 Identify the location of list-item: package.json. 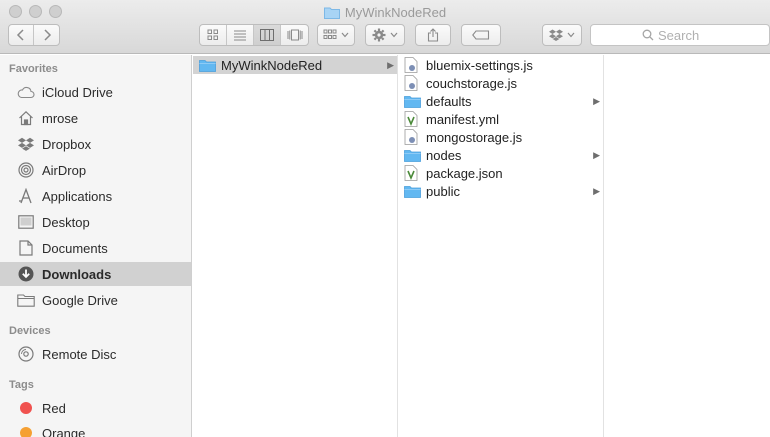
(501, 173).